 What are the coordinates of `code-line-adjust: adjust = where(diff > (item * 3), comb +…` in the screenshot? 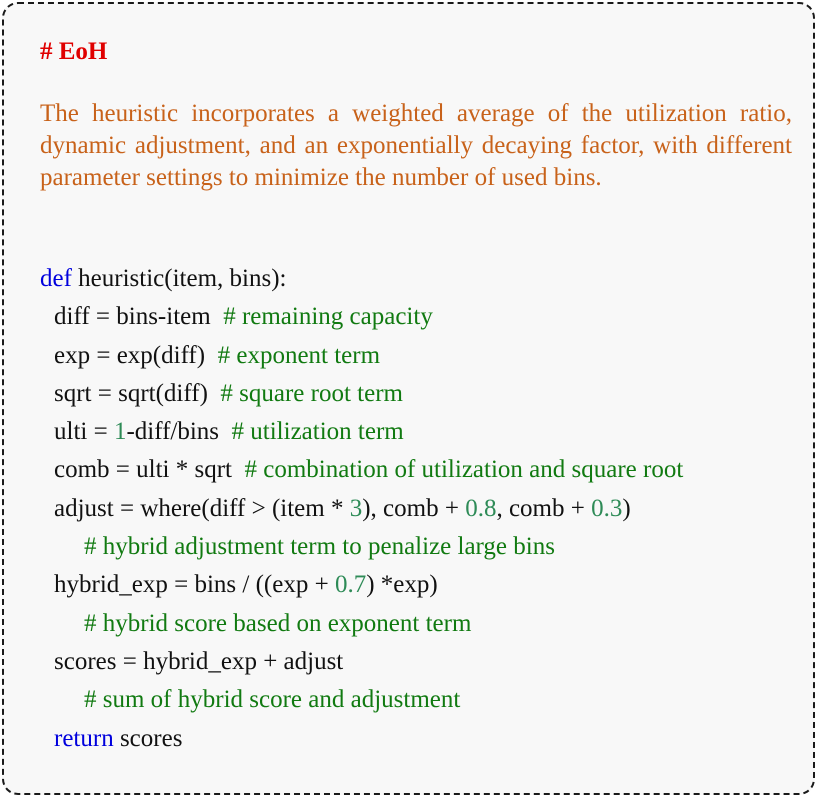 It's located at (361, 509).